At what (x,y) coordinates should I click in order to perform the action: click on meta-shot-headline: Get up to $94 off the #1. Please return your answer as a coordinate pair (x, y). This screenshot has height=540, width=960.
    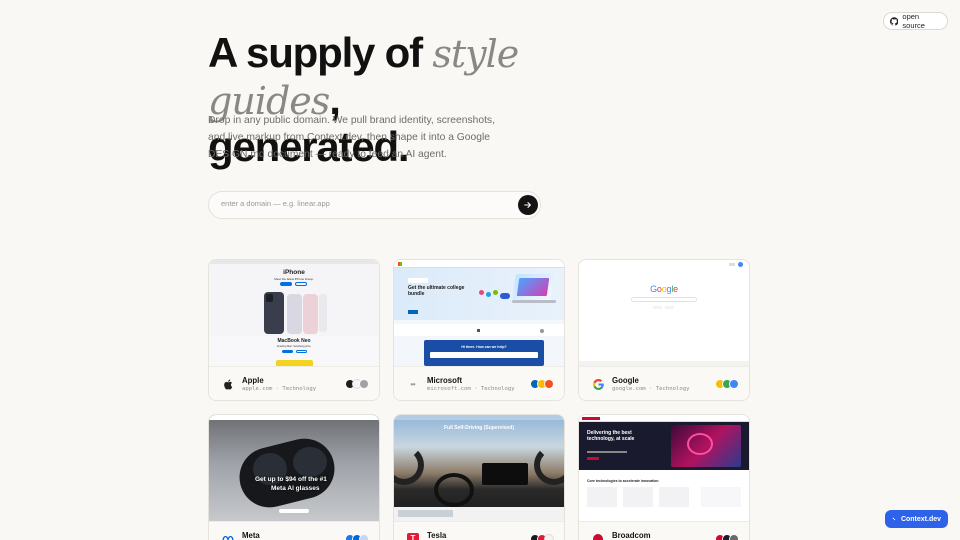
    Looking at the image, I should click on (291, 479).